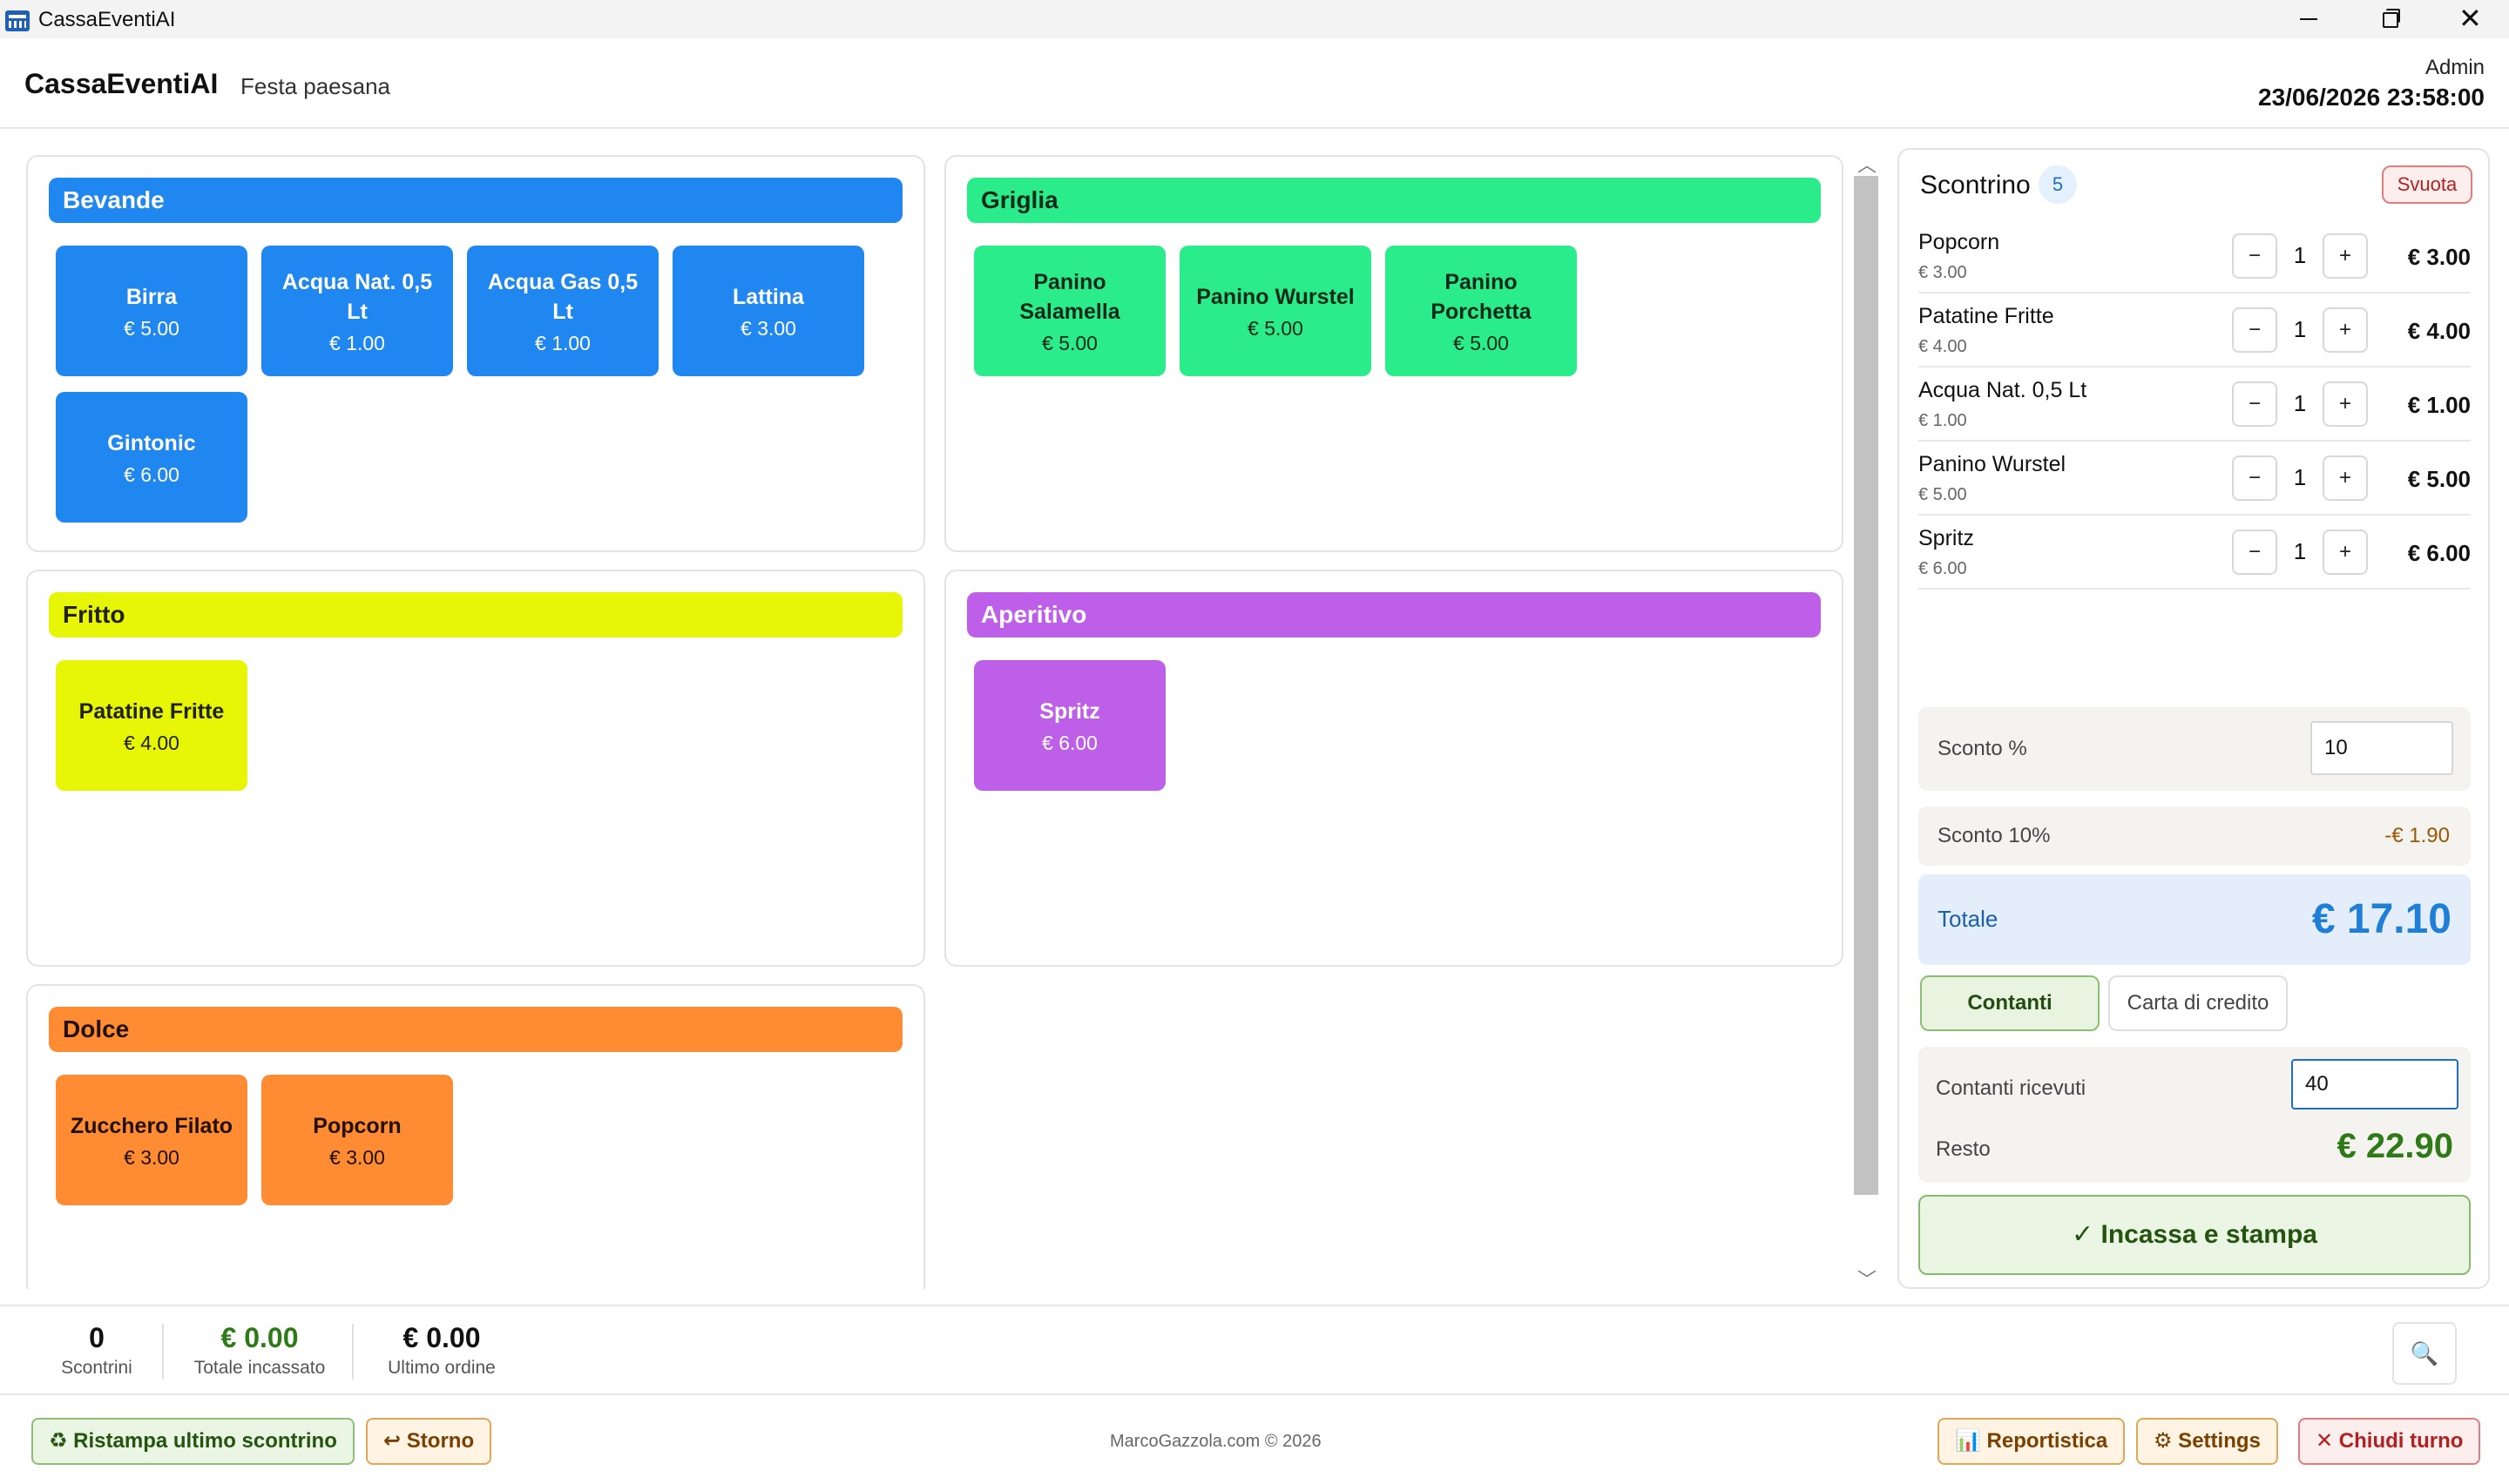 This screenshot has height=1484, width=2509. What do you see at coordinates (2194, 256) in the screenshot?
I see `receipt-item-row: Popcorn € 3.00 − 1 + € 3.00` at bounding box center [2194, 256].